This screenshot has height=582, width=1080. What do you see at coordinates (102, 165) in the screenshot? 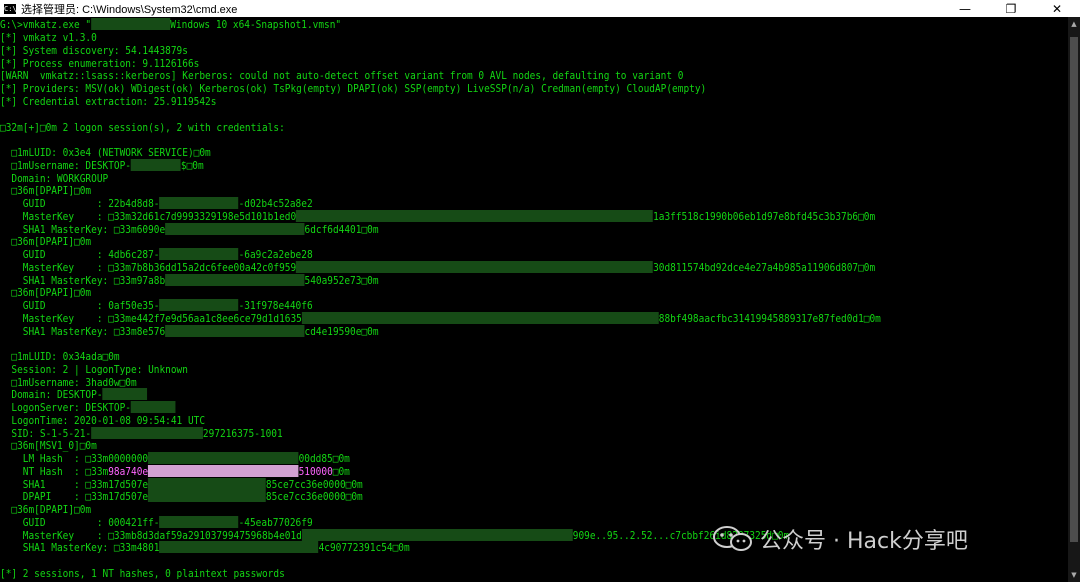
I see `session1-username: □1mUsername: DESKTOP- $□0m` at bounding box center [102, 165].